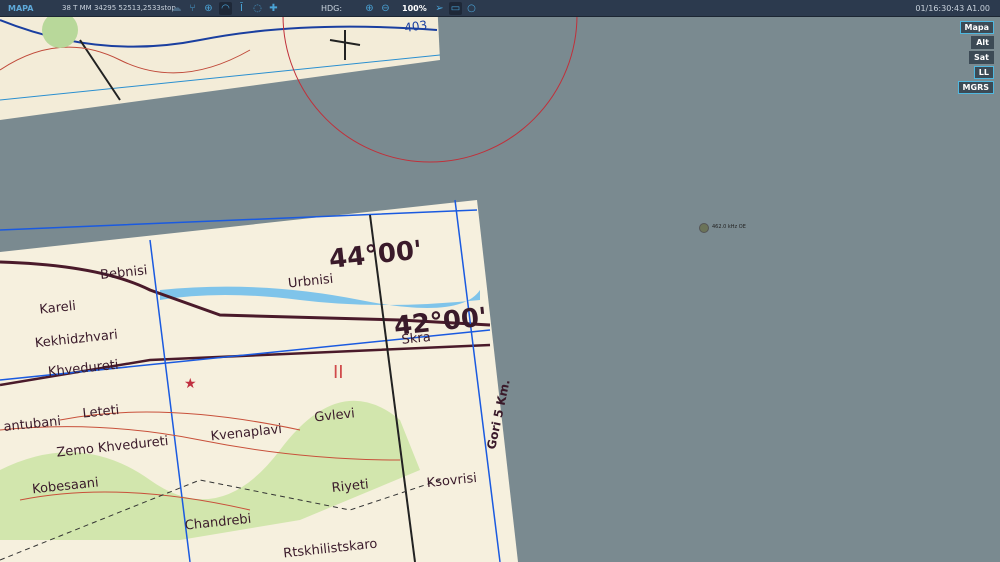 This screenshot has height=562, width=1000. Describe the element at coordinates (369, 8) in the screenshot. I see `zoom-in-icon: ⊕` at that location.